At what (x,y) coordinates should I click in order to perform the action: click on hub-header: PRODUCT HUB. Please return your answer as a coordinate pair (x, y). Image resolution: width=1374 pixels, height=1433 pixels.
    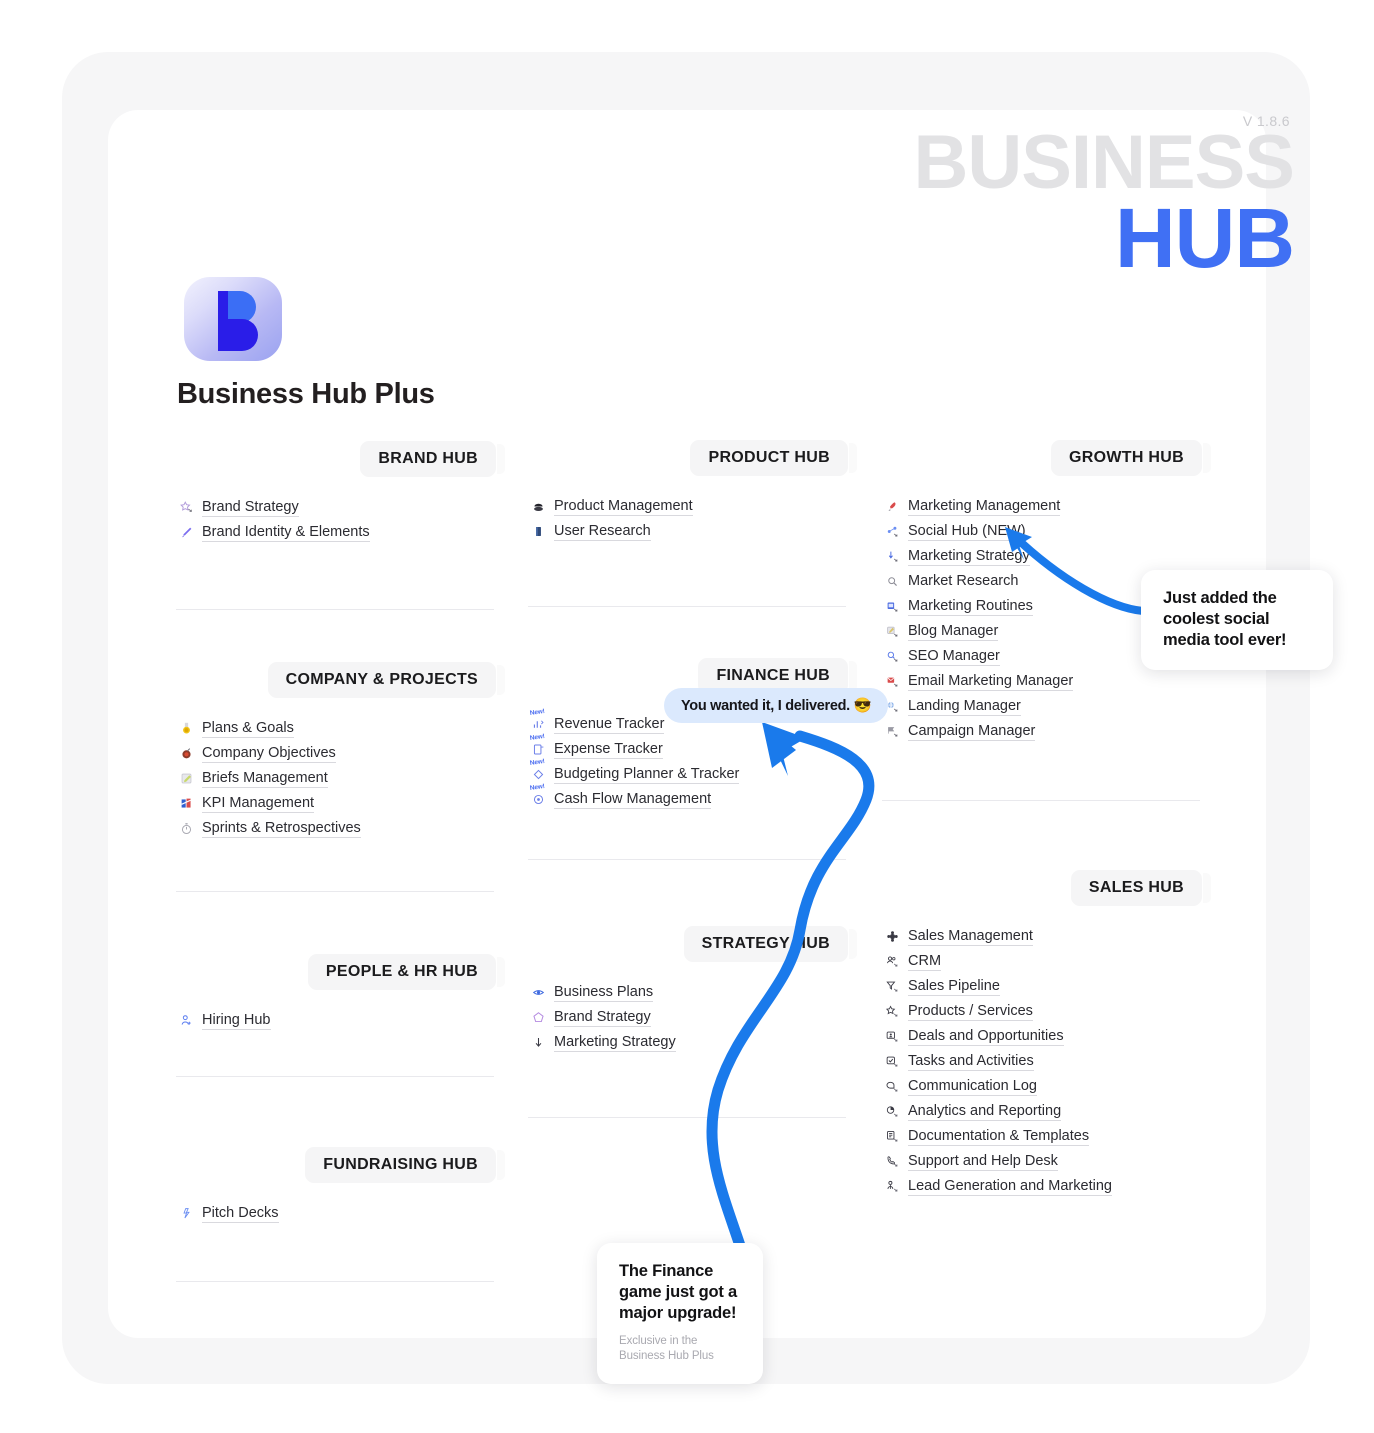
    Looking at the image, I should click on (692, 458).